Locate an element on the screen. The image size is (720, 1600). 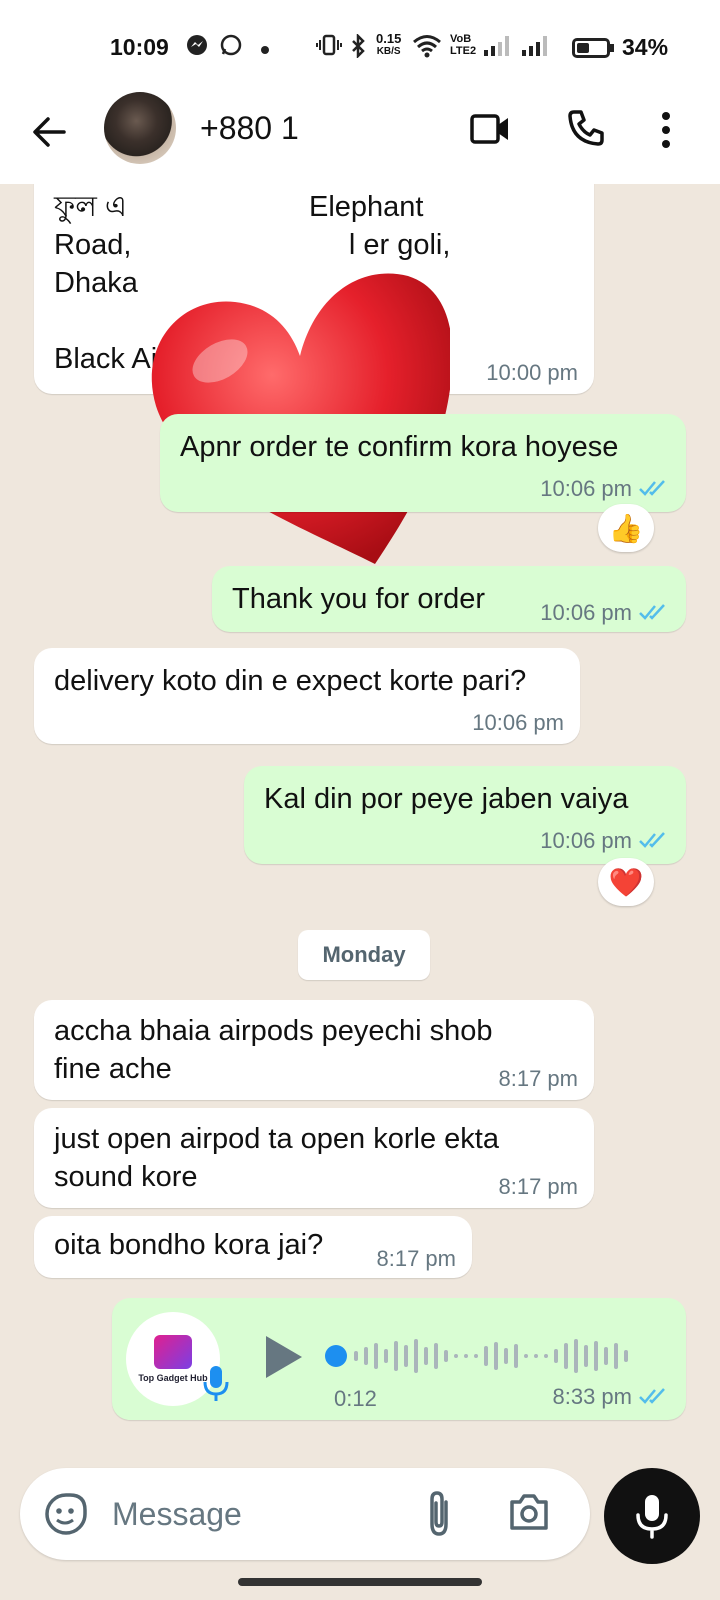
wifi-icon is located at coordinates (427, 49).